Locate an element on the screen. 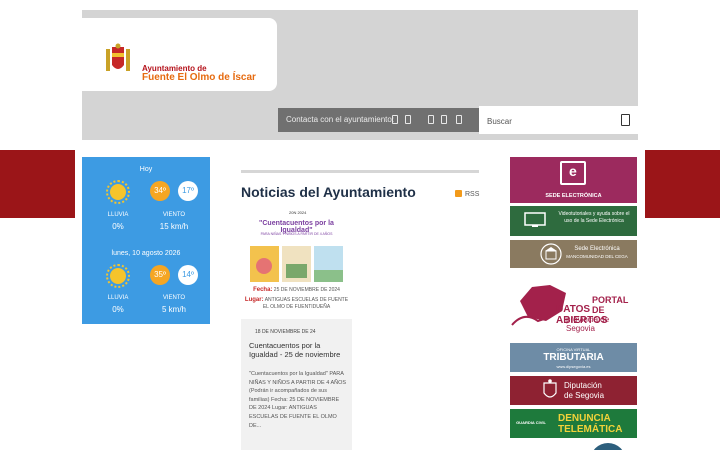 The image size is (720, 450). poster-date: Fecha: 25 DE NOVIEMBRE DE 2024 is located at coordinates (296, 290).